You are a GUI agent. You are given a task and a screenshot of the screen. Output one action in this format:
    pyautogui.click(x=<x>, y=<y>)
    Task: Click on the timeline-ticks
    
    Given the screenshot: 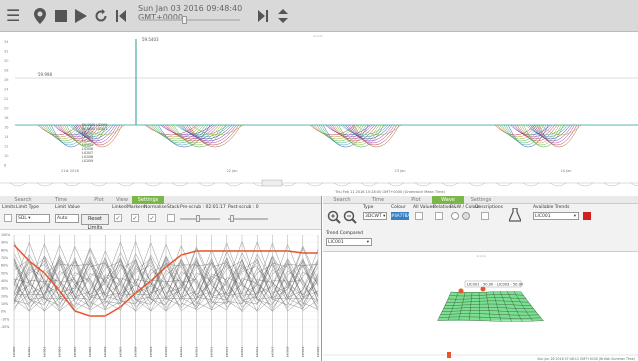 What is the action you would take?
    pyautogui.click(x=323, y=184)
    